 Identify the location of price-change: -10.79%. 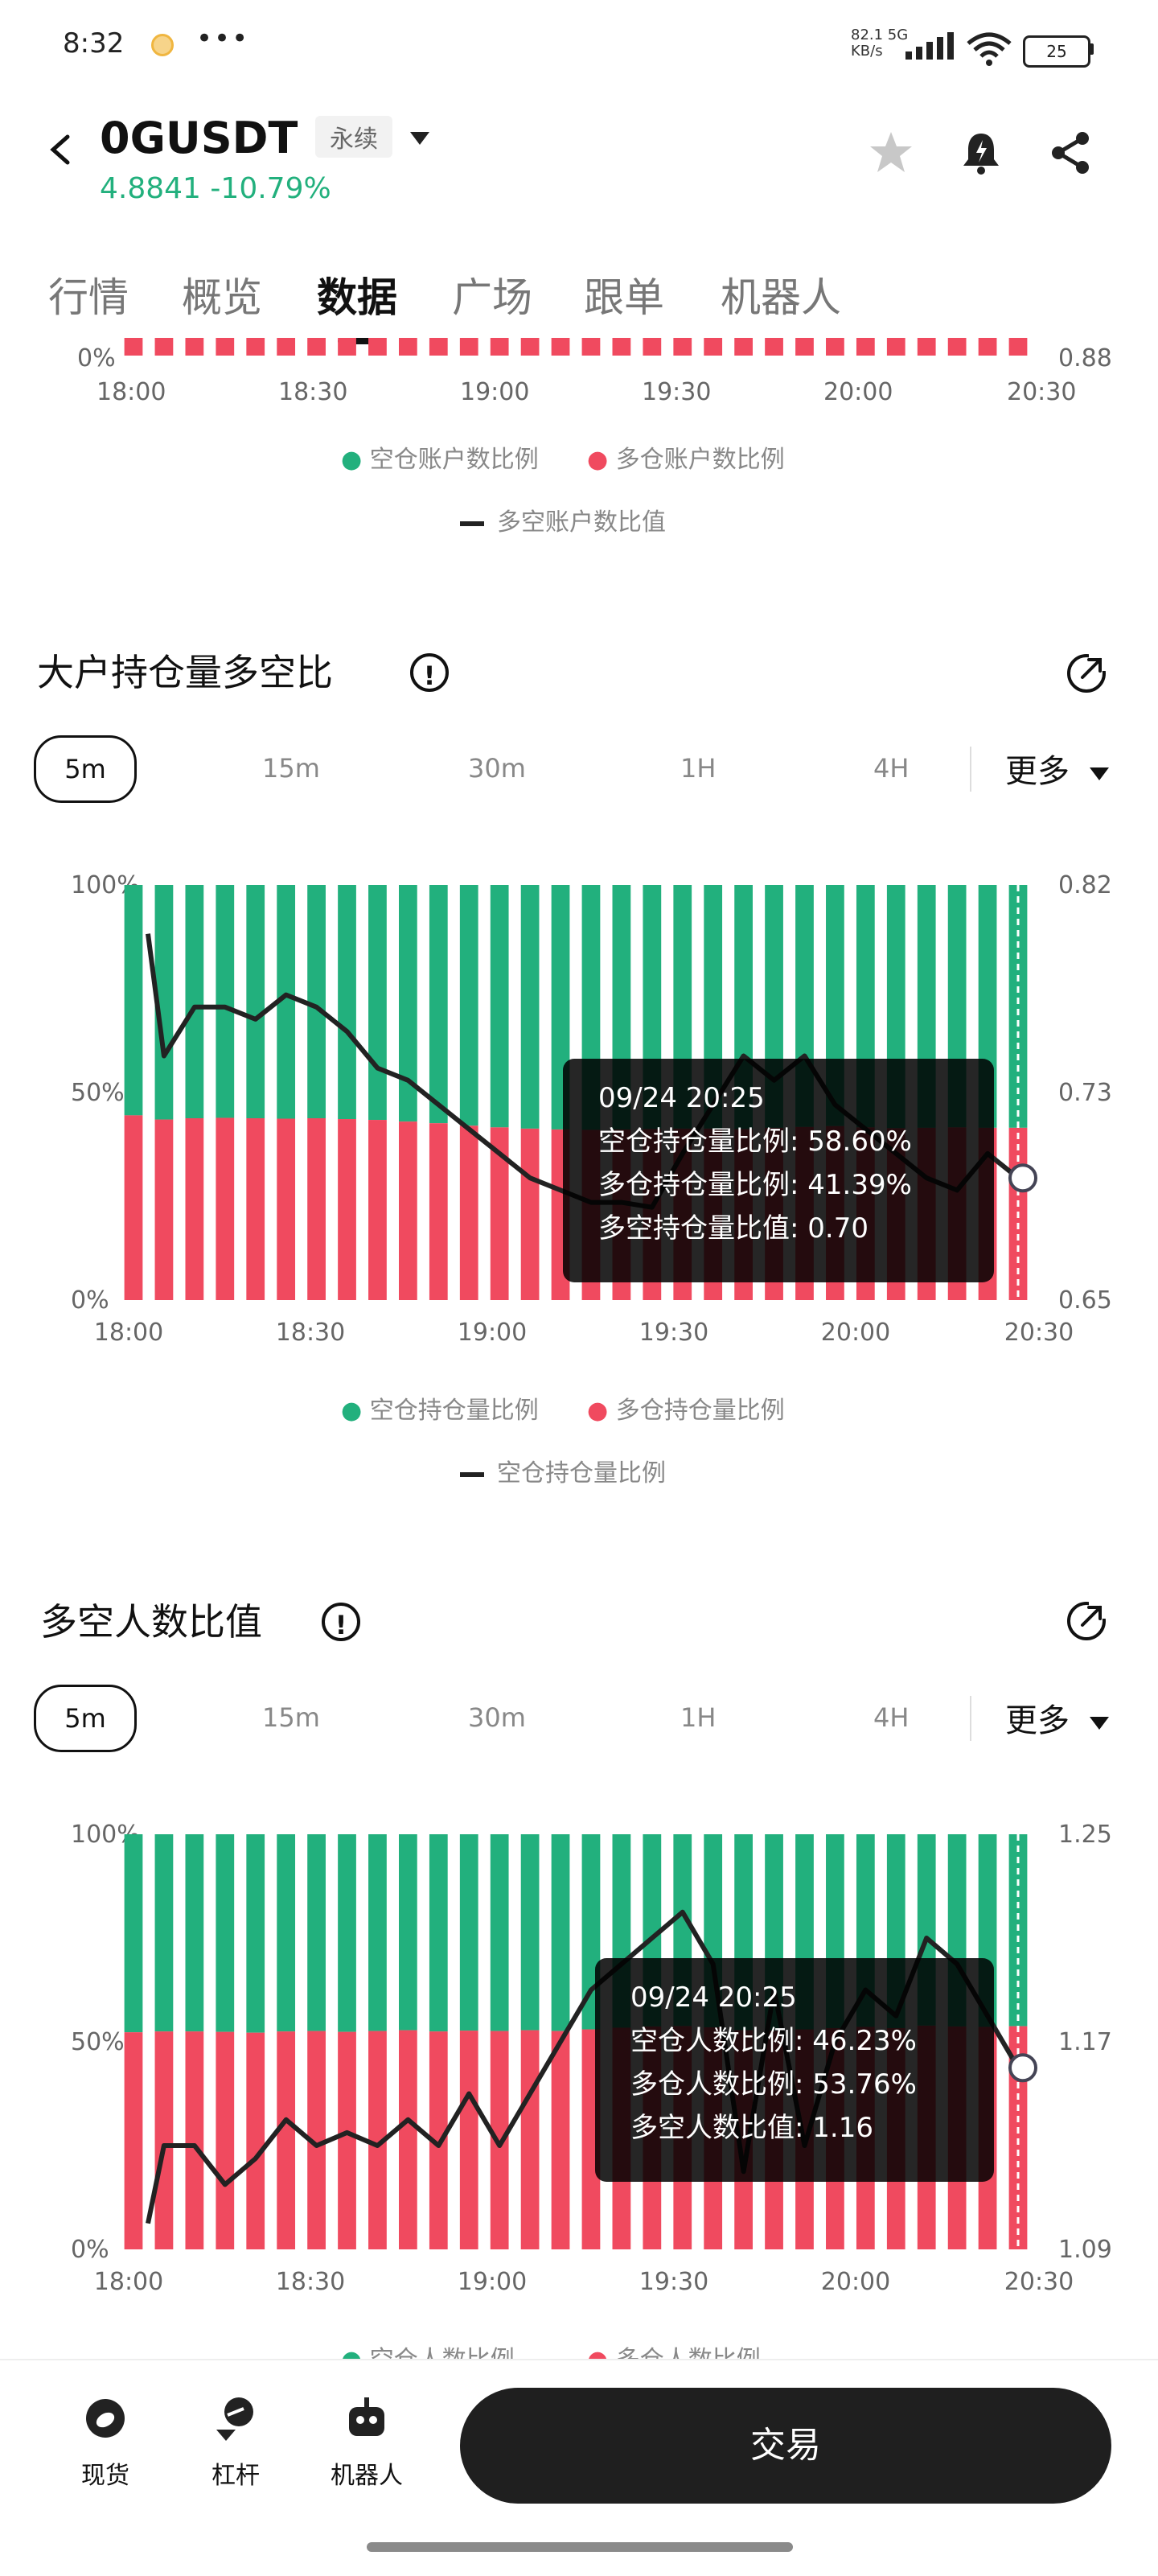
(270, 188).